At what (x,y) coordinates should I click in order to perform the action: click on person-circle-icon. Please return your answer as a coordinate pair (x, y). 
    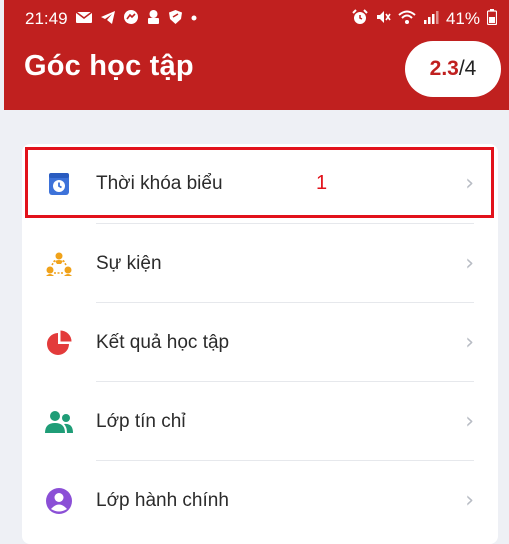
    Looking at the image, I should click on (59, 501).